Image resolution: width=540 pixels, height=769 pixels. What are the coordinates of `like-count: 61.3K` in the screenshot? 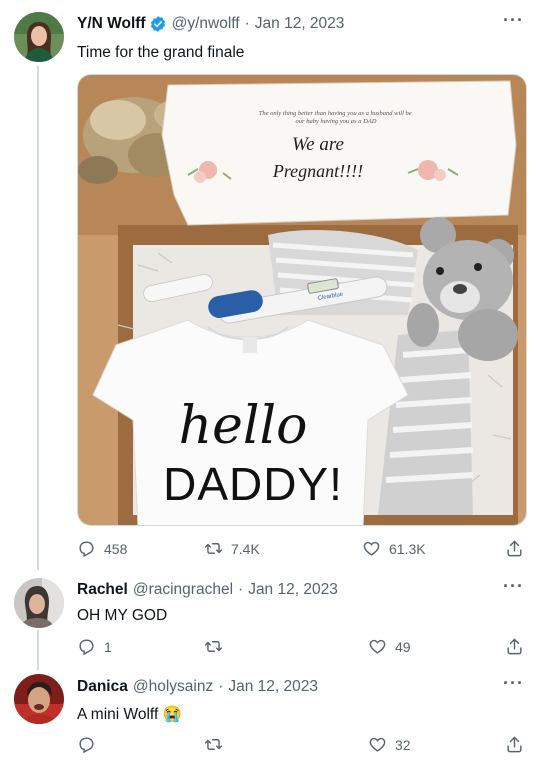 It's located at (407, 548).